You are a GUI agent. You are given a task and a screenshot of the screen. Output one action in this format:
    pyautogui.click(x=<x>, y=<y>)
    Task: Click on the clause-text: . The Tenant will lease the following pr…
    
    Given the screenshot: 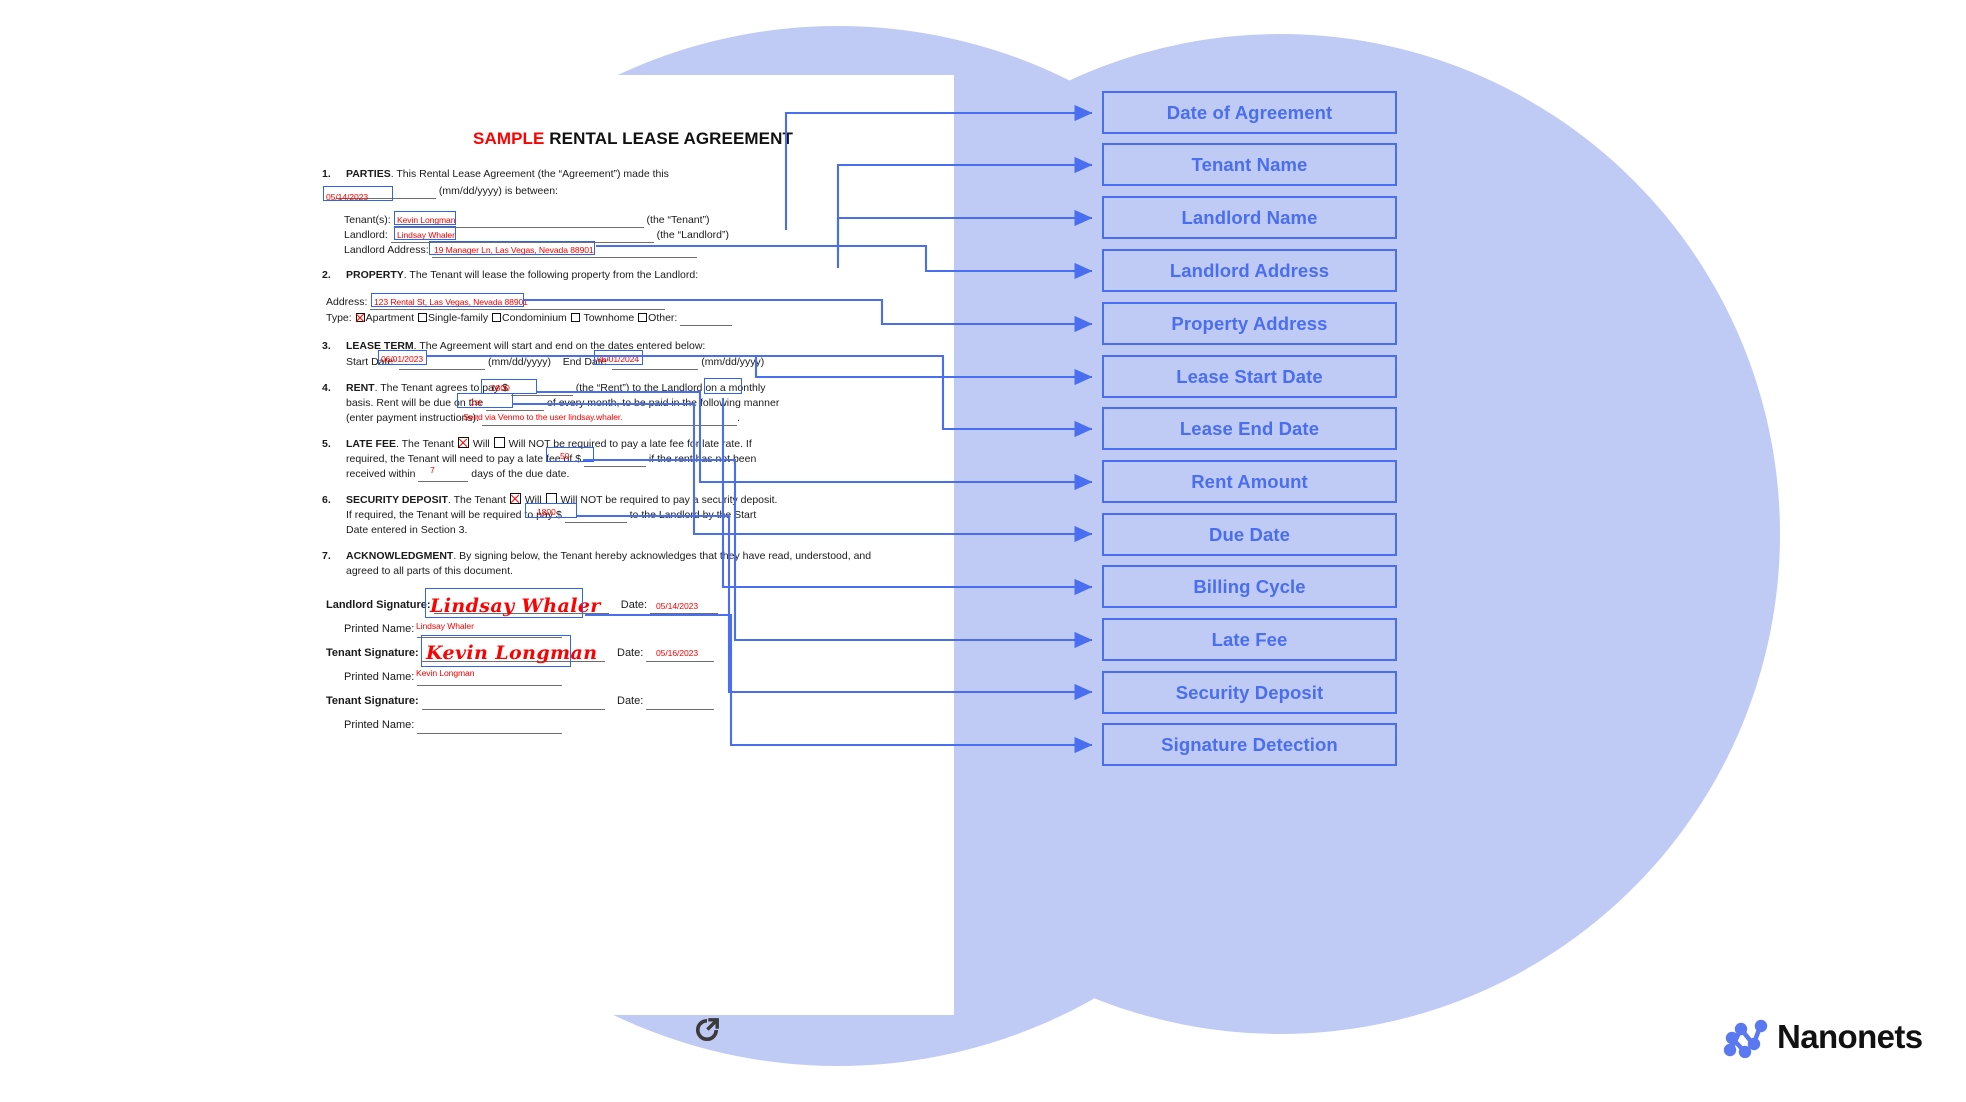 What is the action you would take?
    pyautogui.click(x=551, y=275)
    